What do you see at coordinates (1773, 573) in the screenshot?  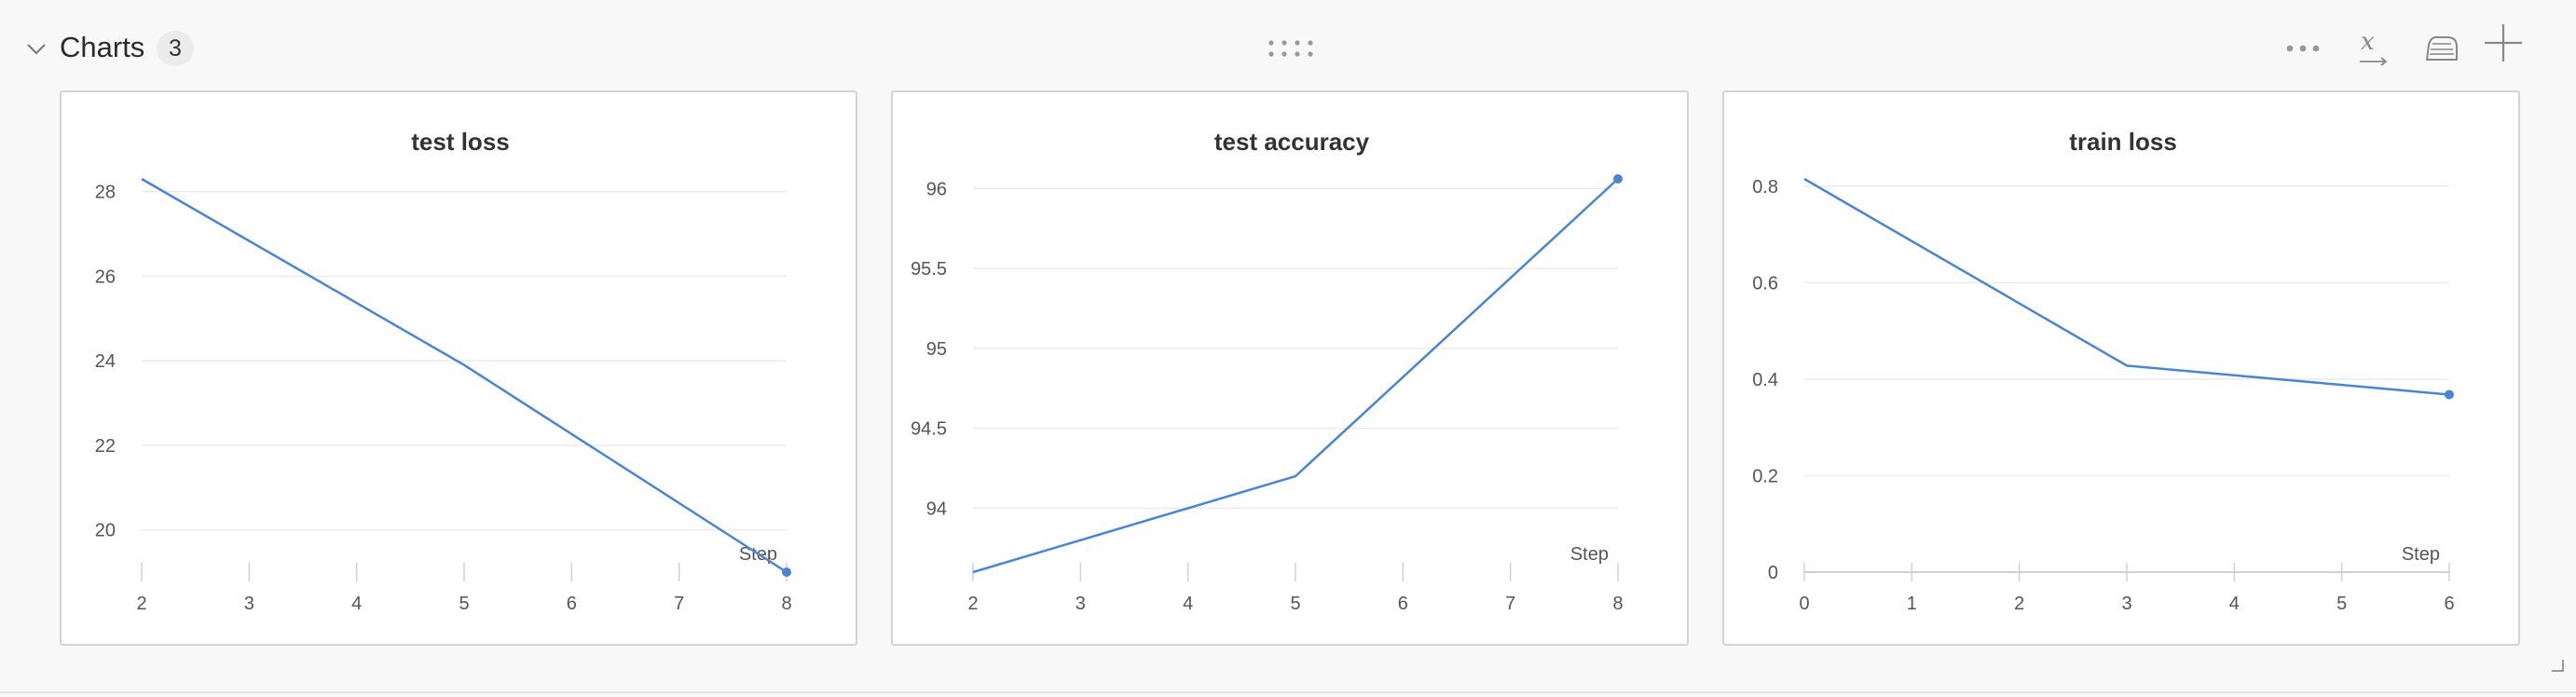 I see `y-tick-label: 0` at bounding box center [1773, 573].